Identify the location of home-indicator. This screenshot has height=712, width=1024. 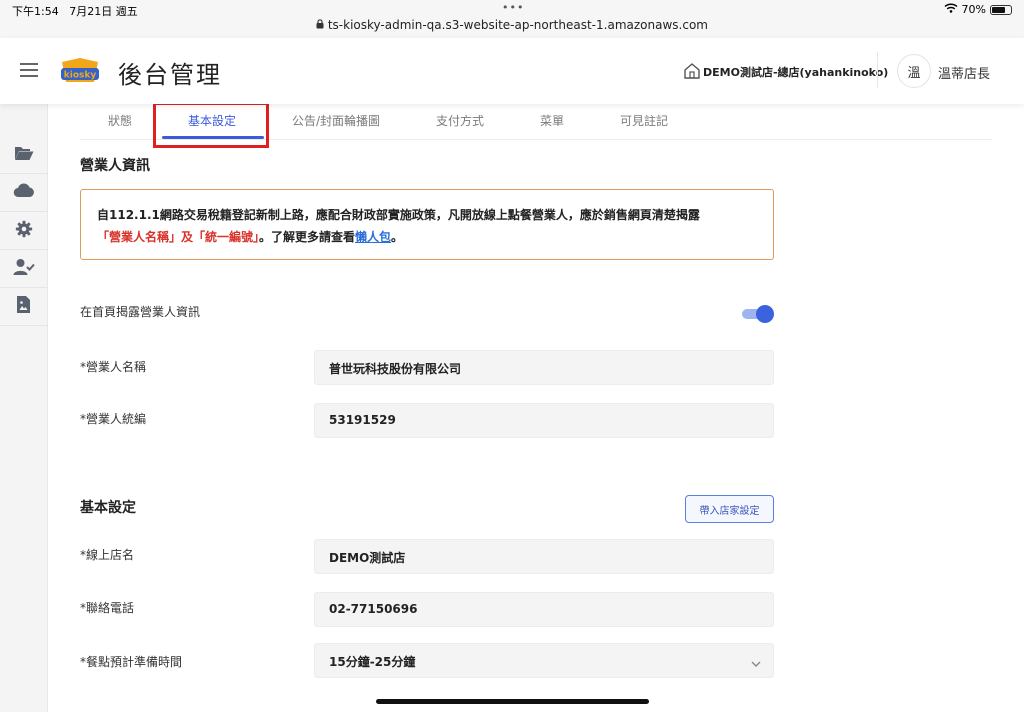
(512, 701).